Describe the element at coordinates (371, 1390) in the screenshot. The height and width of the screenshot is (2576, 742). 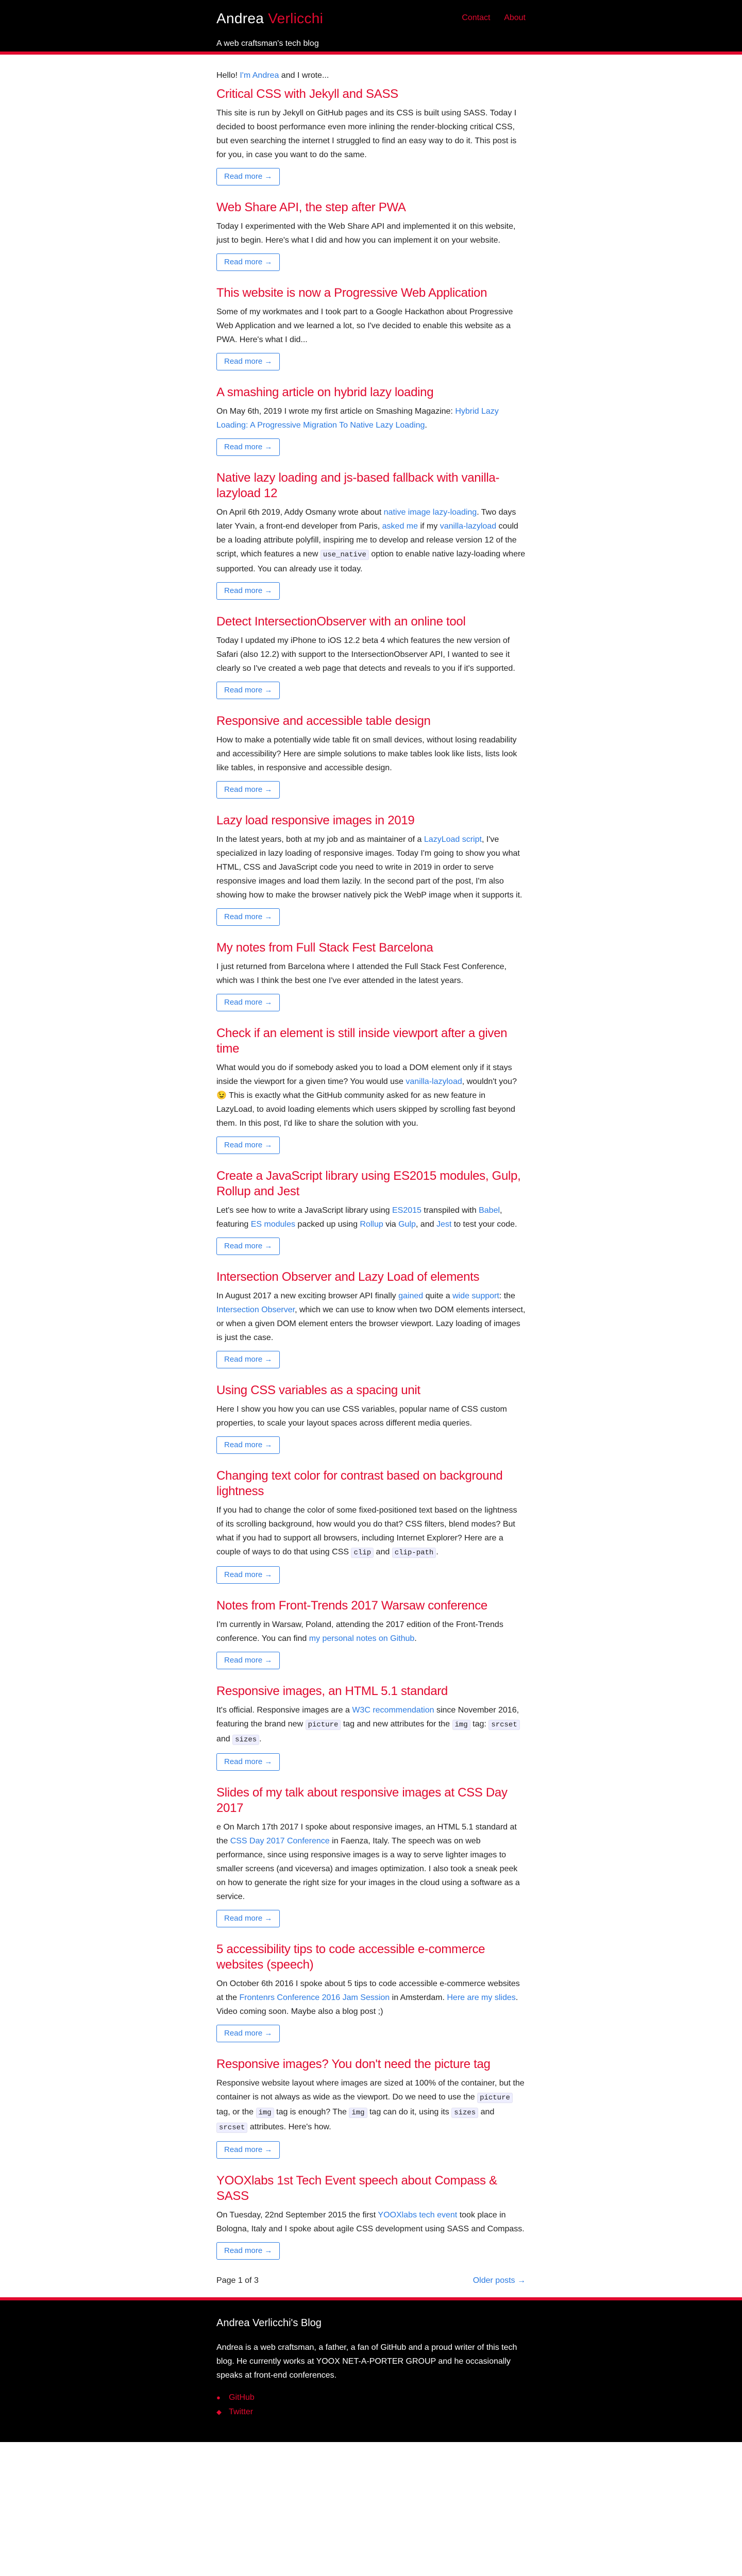
I see `post-title: Using CSS variables as a spacing unit` at that location.